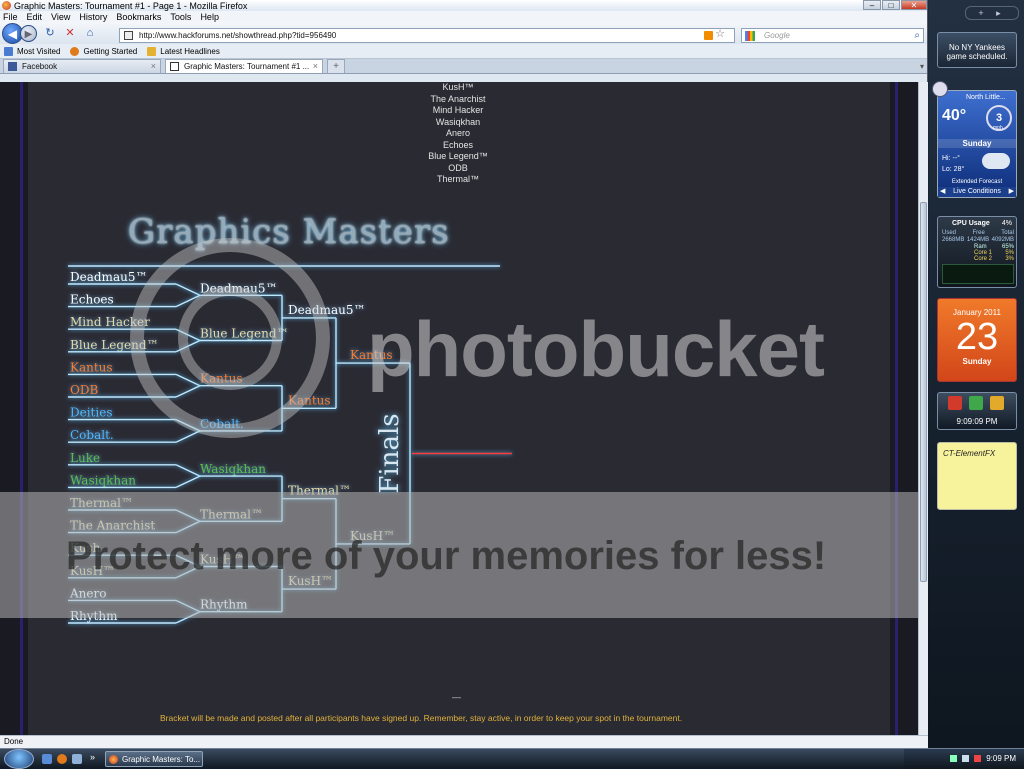 This screenshot has height=769, width=1024. Describe the element at coordinates (977, 421) in the screenshot. I see `clock-time: 9:09:09 PM` at that location.